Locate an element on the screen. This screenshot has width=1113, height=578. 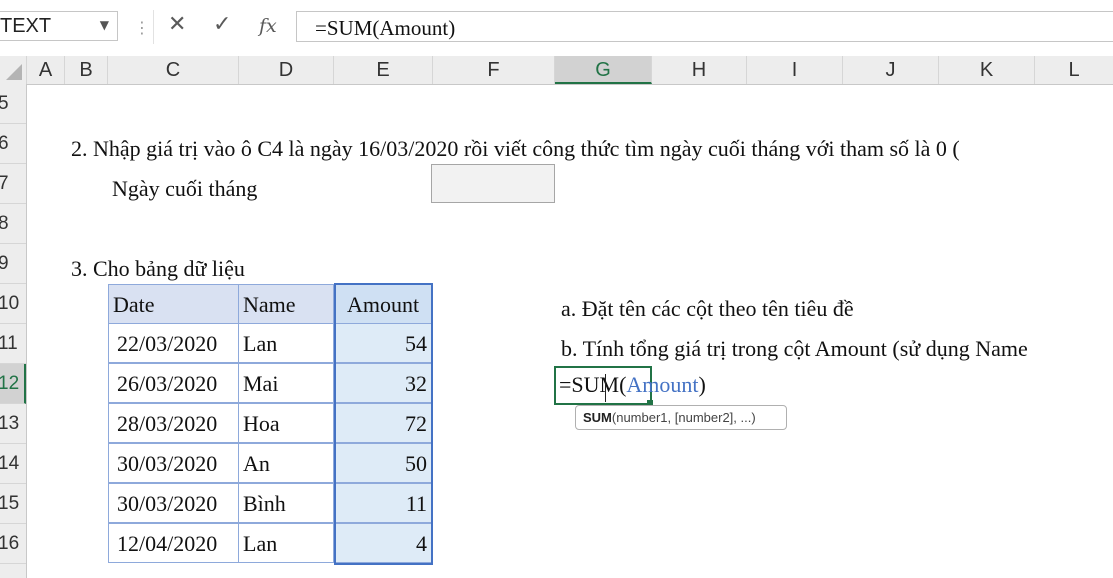
table-cell-date: 22/03/2020 is located at coordinates (173, 343).